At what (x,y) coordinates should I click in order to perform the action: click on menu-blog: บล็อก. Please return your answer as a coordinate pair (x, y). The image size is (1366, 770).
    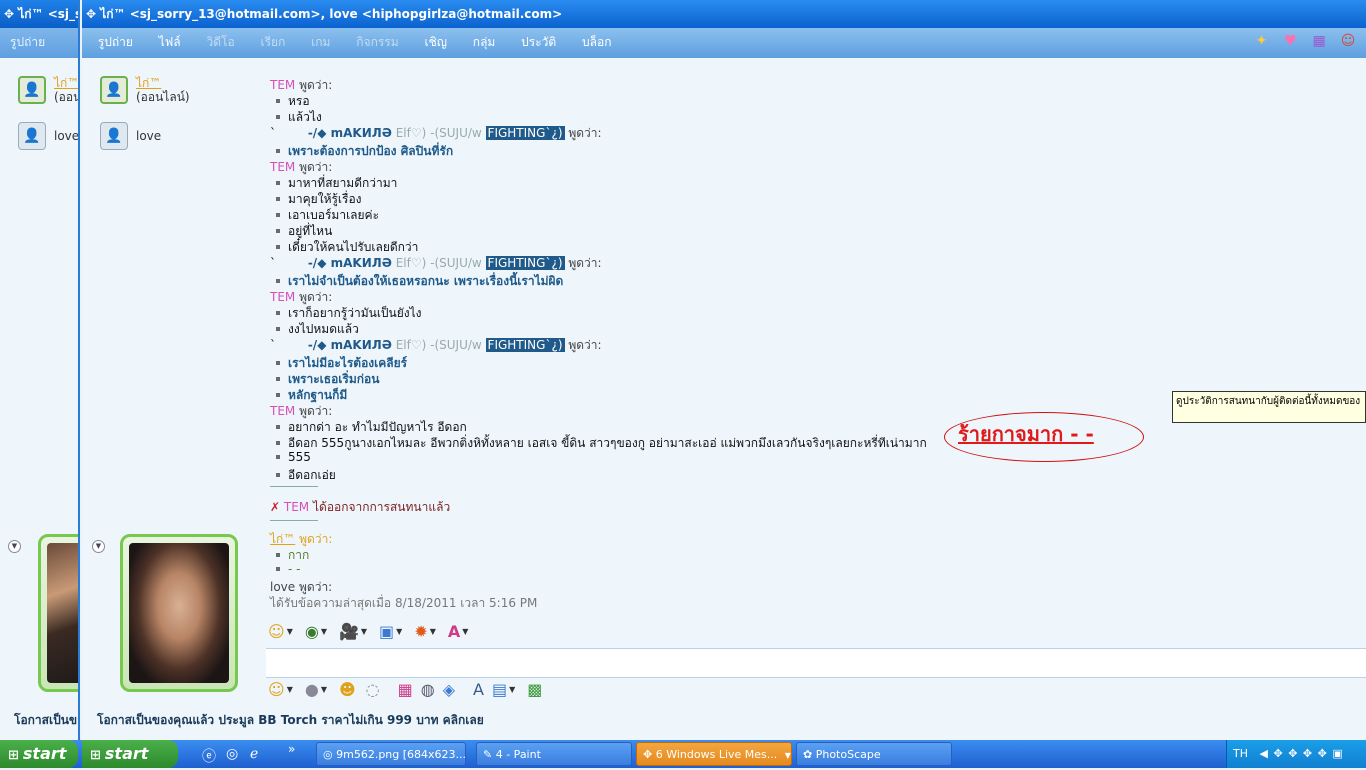
    Looking at the image, I should click on (596, 42).